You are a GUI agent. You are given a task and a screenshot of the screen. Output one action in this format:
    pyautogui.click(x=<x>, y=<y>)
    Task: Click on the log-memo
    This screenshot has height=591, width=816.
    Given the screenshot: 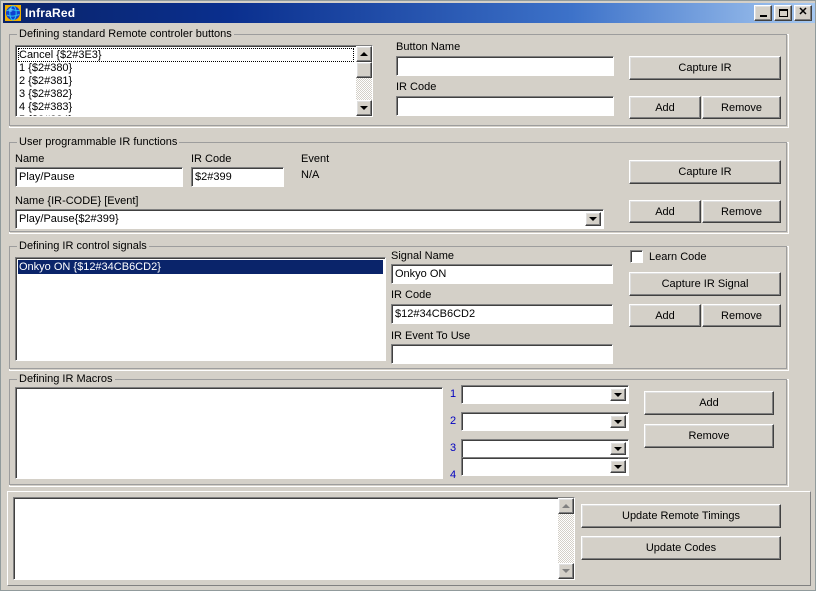 What is the action you would take?
    pyautogui.click(x=294, y=538)
    